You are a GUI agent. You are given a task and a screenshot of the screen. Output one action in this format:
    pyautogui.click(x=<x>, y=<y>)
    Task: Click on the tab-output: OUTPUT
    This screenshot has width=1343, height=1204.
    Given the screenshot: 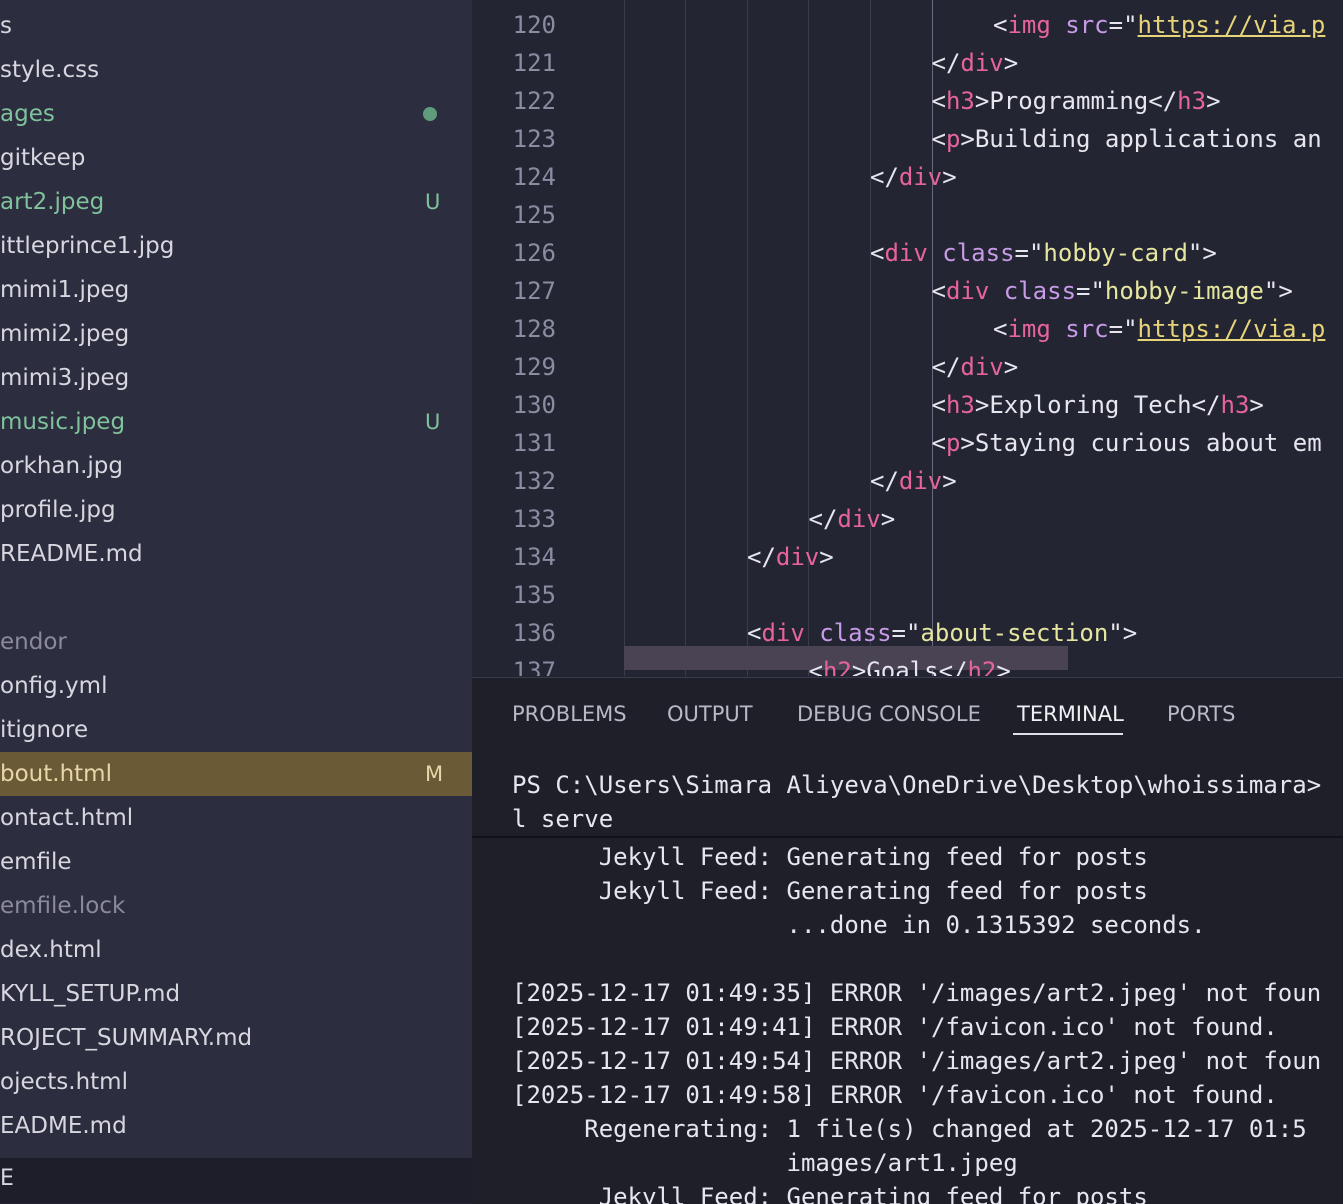 What is the action you would take?
    pyautogui.click(x=710, y=714)
    